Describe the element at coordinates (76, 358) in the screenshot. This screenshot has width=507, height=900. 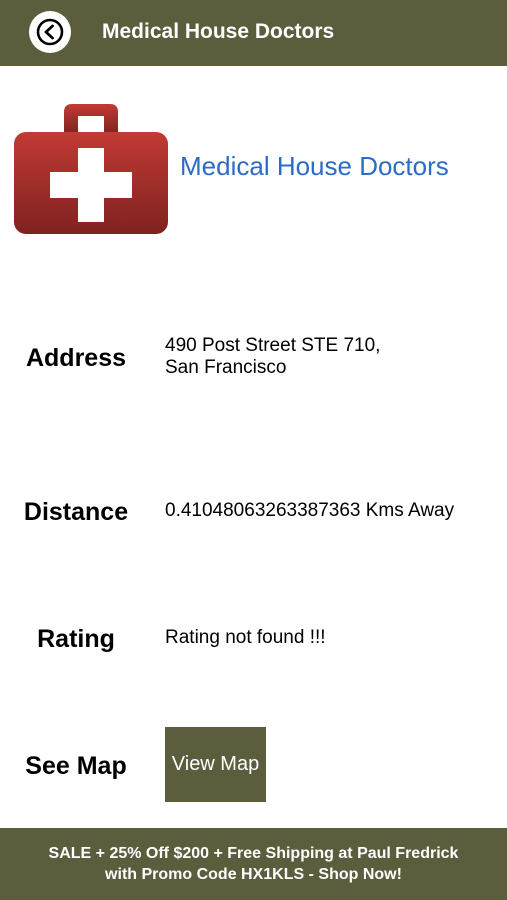
I see `address-label: Address` at that location.